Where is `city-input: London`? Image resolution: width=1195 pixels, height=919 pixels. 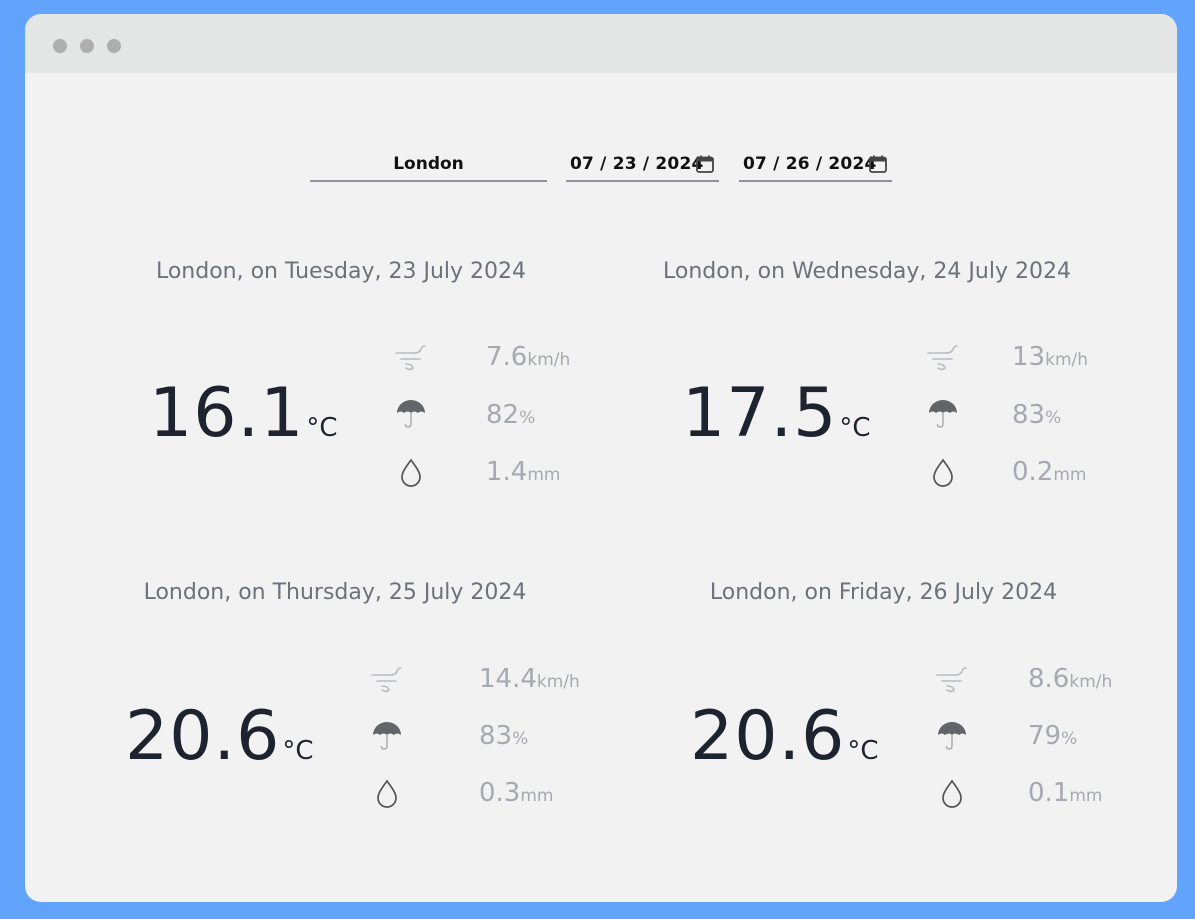 city-input: London is located at coordinates (428, 165).